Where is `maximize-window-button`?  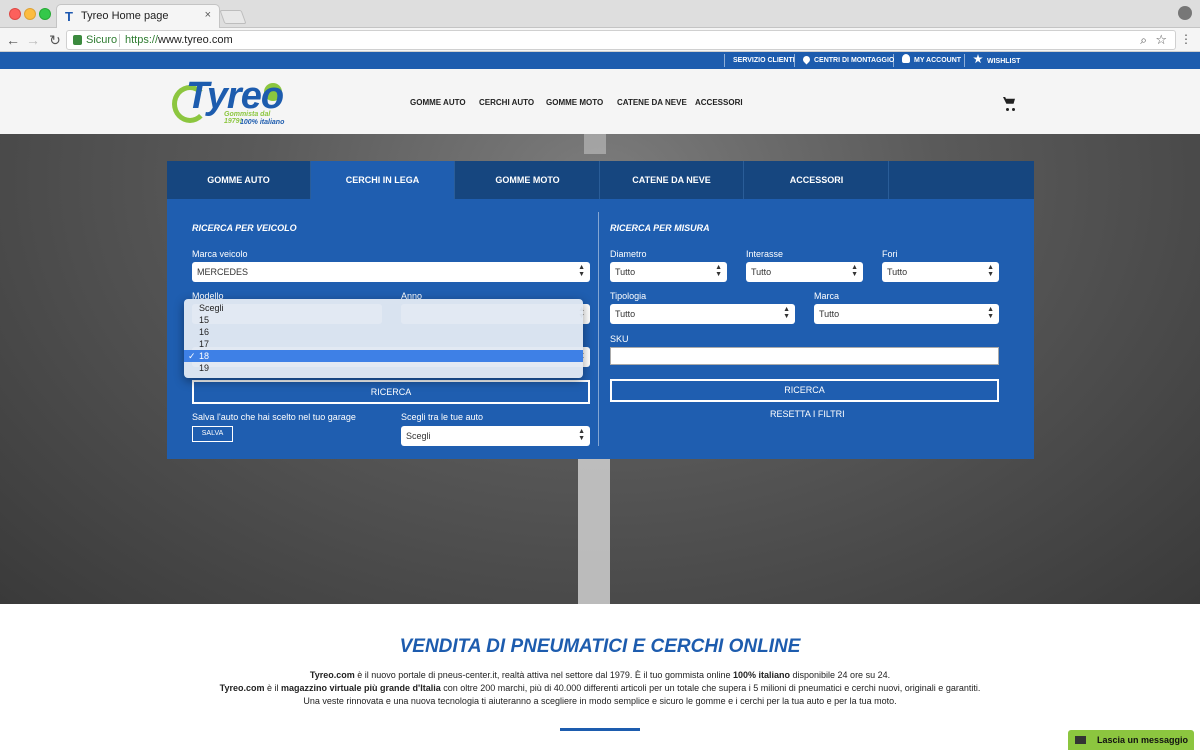 maximize-window-button is located at coordinates (45, 14).